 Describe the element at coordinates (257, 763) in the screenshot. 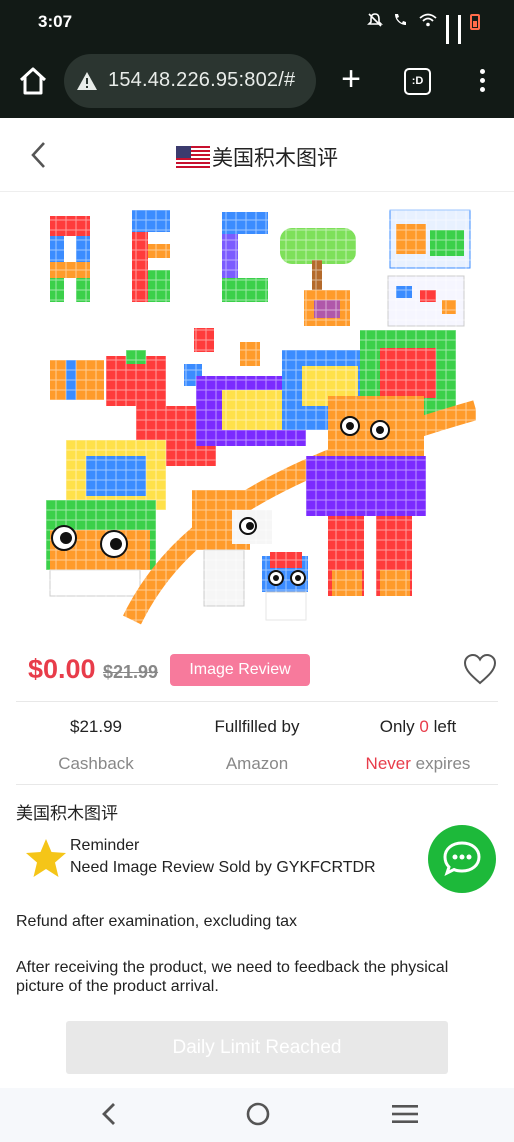

I see `stat-fulfilled-label: Amazon` at that location.